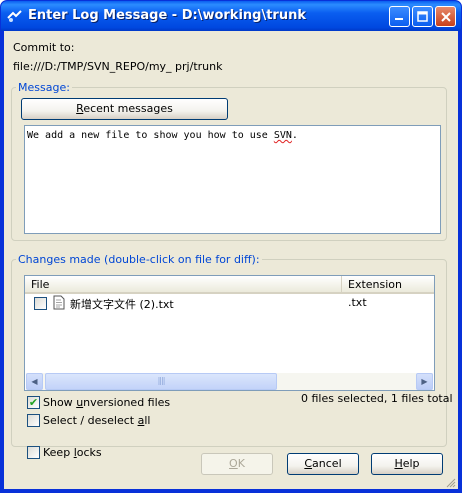 This screenshot has height=493, width=462. Describe the element at coordinates (33, 402) in the screenshot. I see `show-unversioned-checkbox: ✔` at that location.